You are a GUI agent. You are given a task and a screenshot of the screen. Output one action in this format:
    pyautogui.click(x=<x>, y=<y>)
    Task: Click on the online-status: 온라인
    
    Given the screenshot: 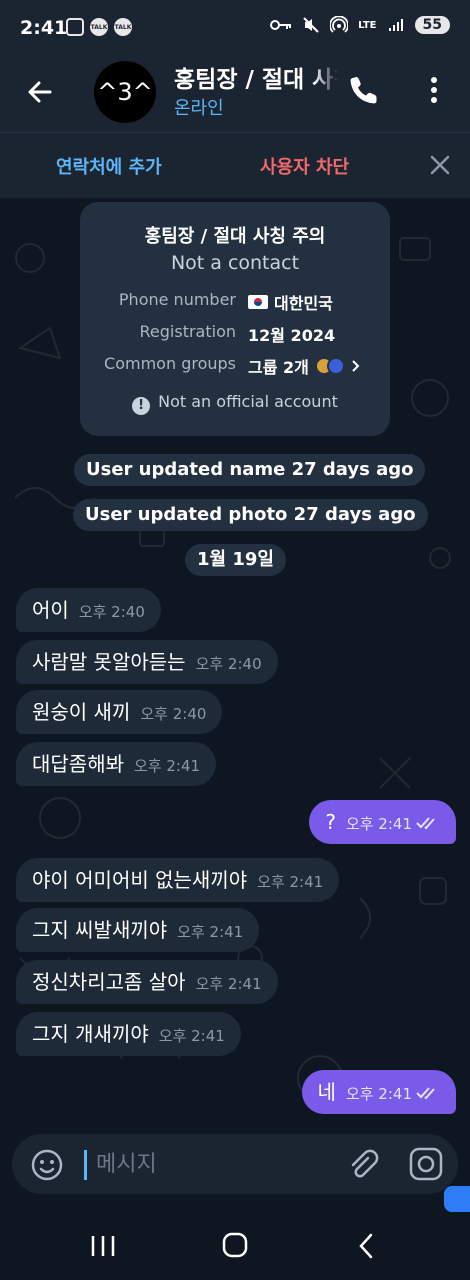 What is the action you would take?
    pyautogui.click(x=199, y=108)
    